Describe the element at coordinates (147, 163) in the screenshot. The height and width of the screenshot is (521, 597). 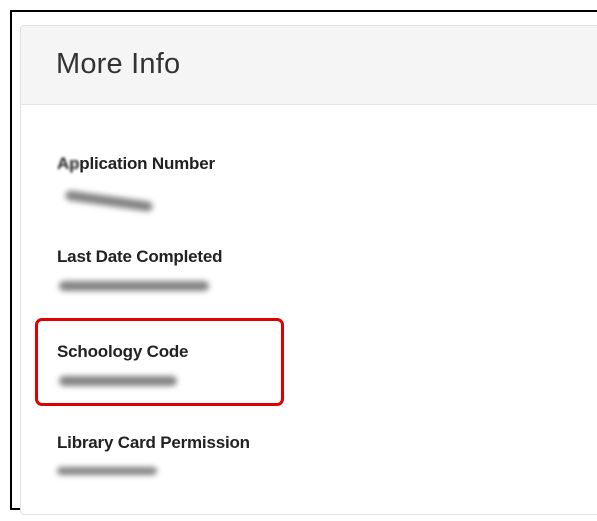
I see `field-label-rest: plication Number` at that location.